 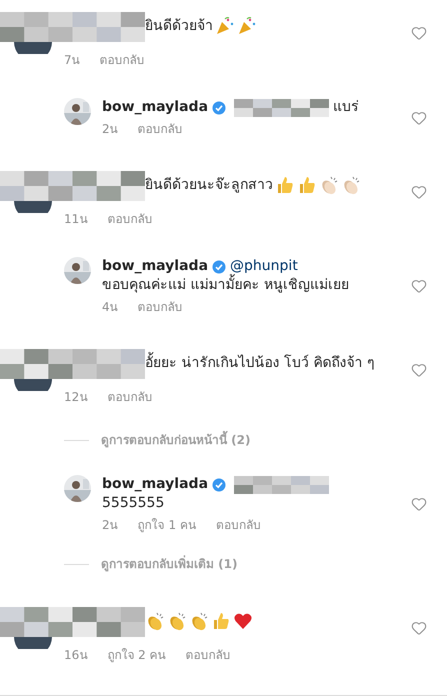 What do you see at coordinates (346, 107) in the screenshot?
I see `reply-text: แบร่` at bounding box center [346, 107].